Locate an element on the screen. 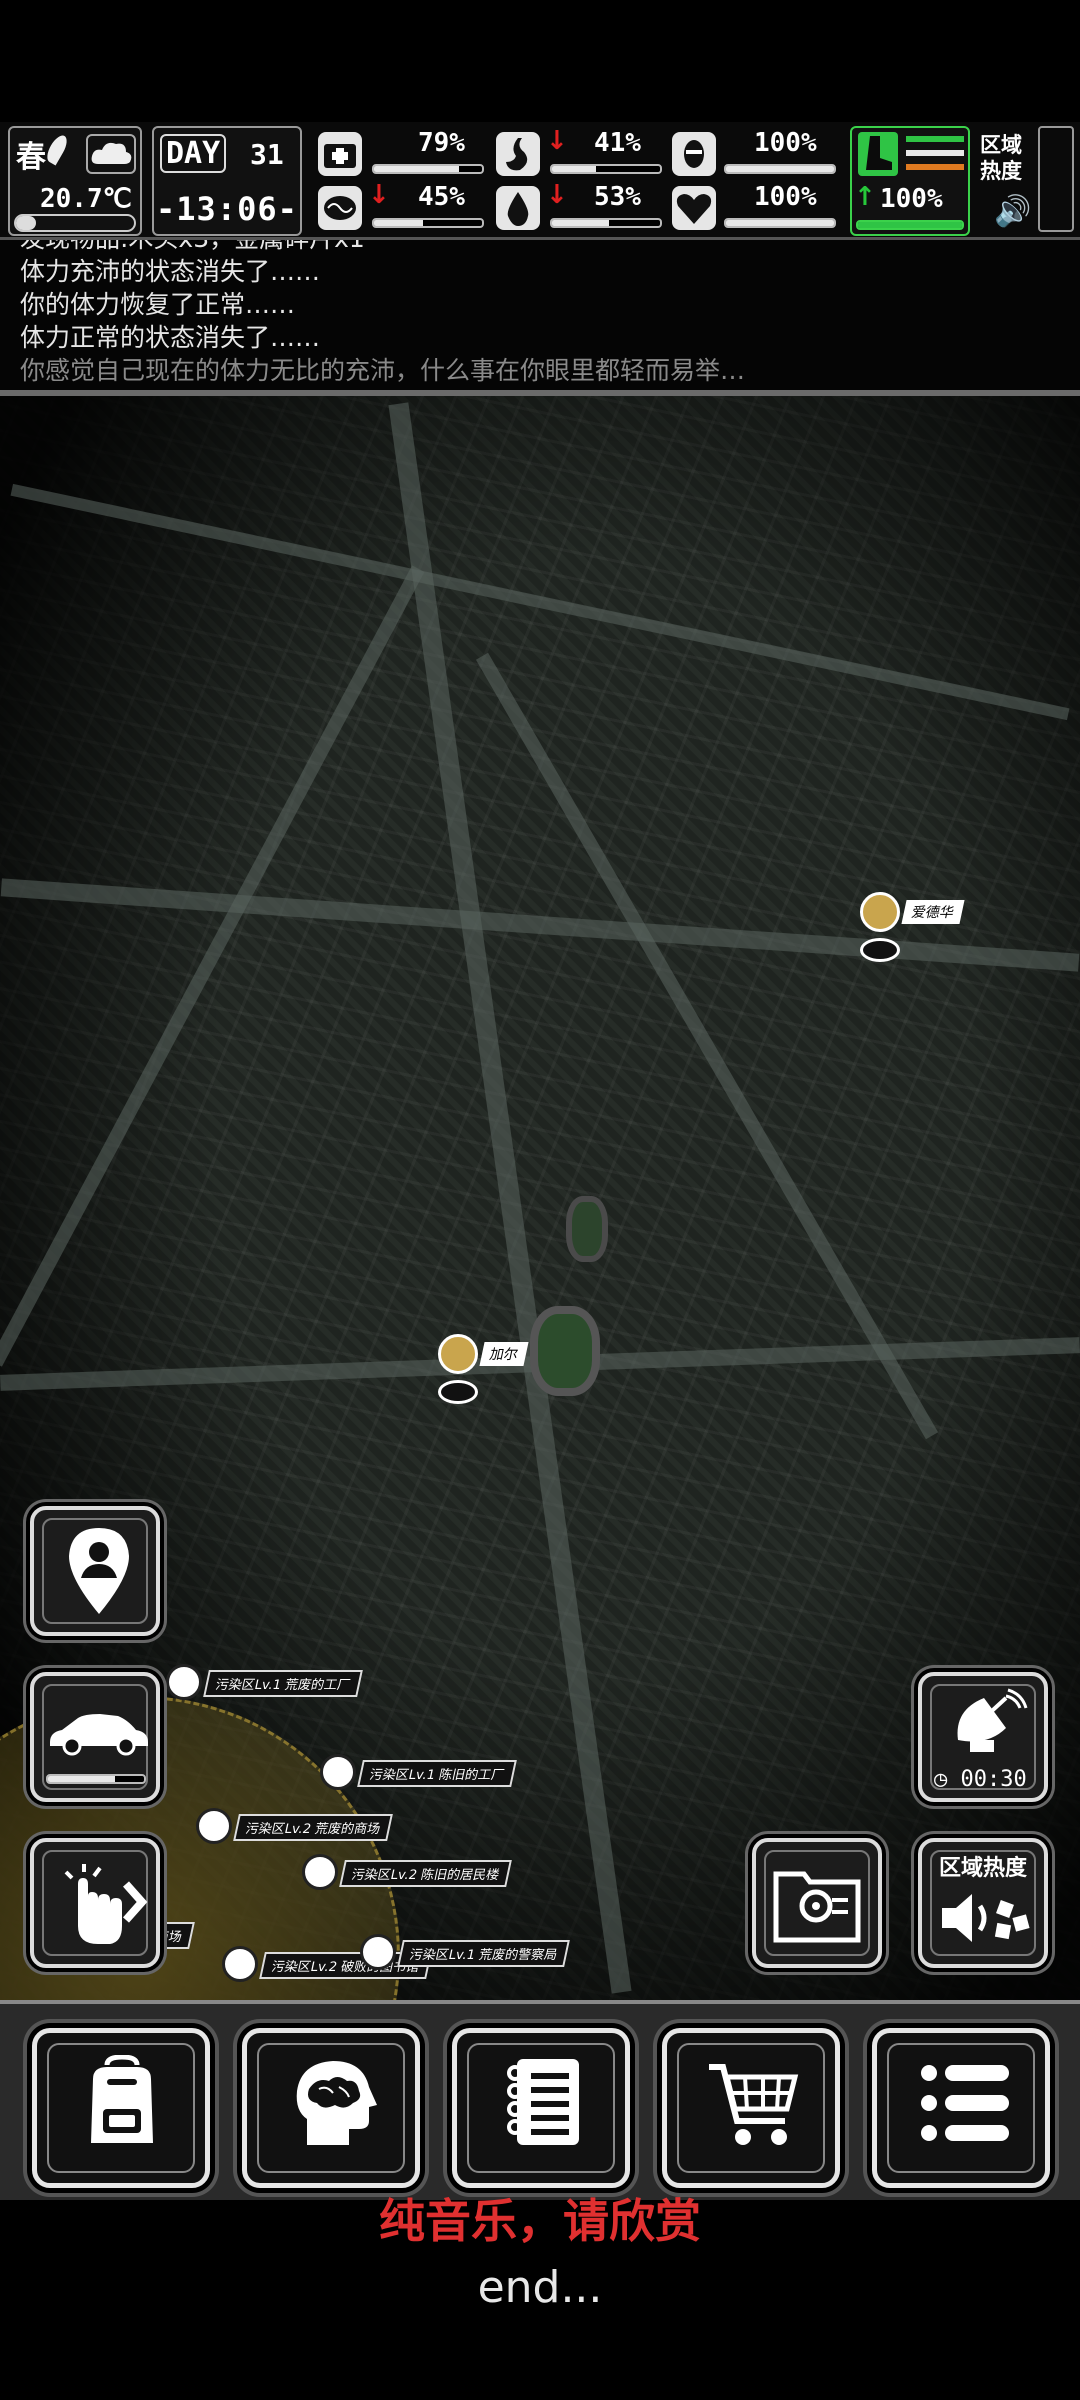  backpack-icon is located at coordinates (122, 2099).